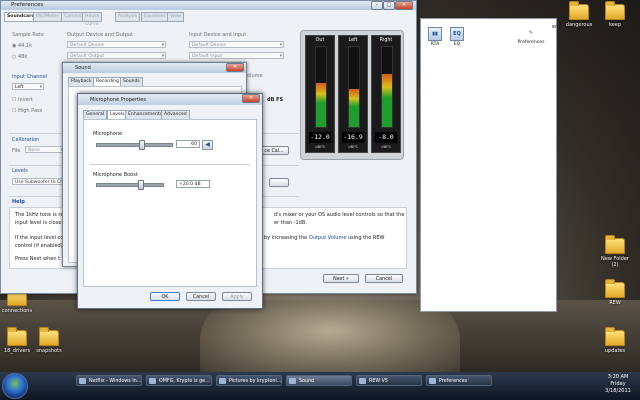 The image size is (640, 400). Describe the element at coordinates (175, 17) in the screenshot. I see `tab-view: View` at that location.